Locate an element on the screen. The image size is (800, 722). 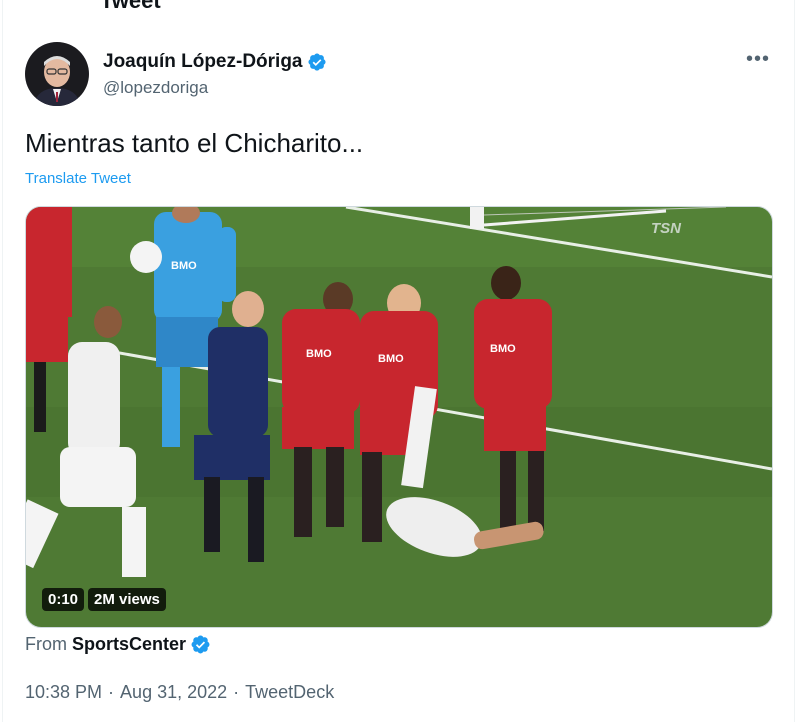
column-border-right is located at coordinates (794, 361).